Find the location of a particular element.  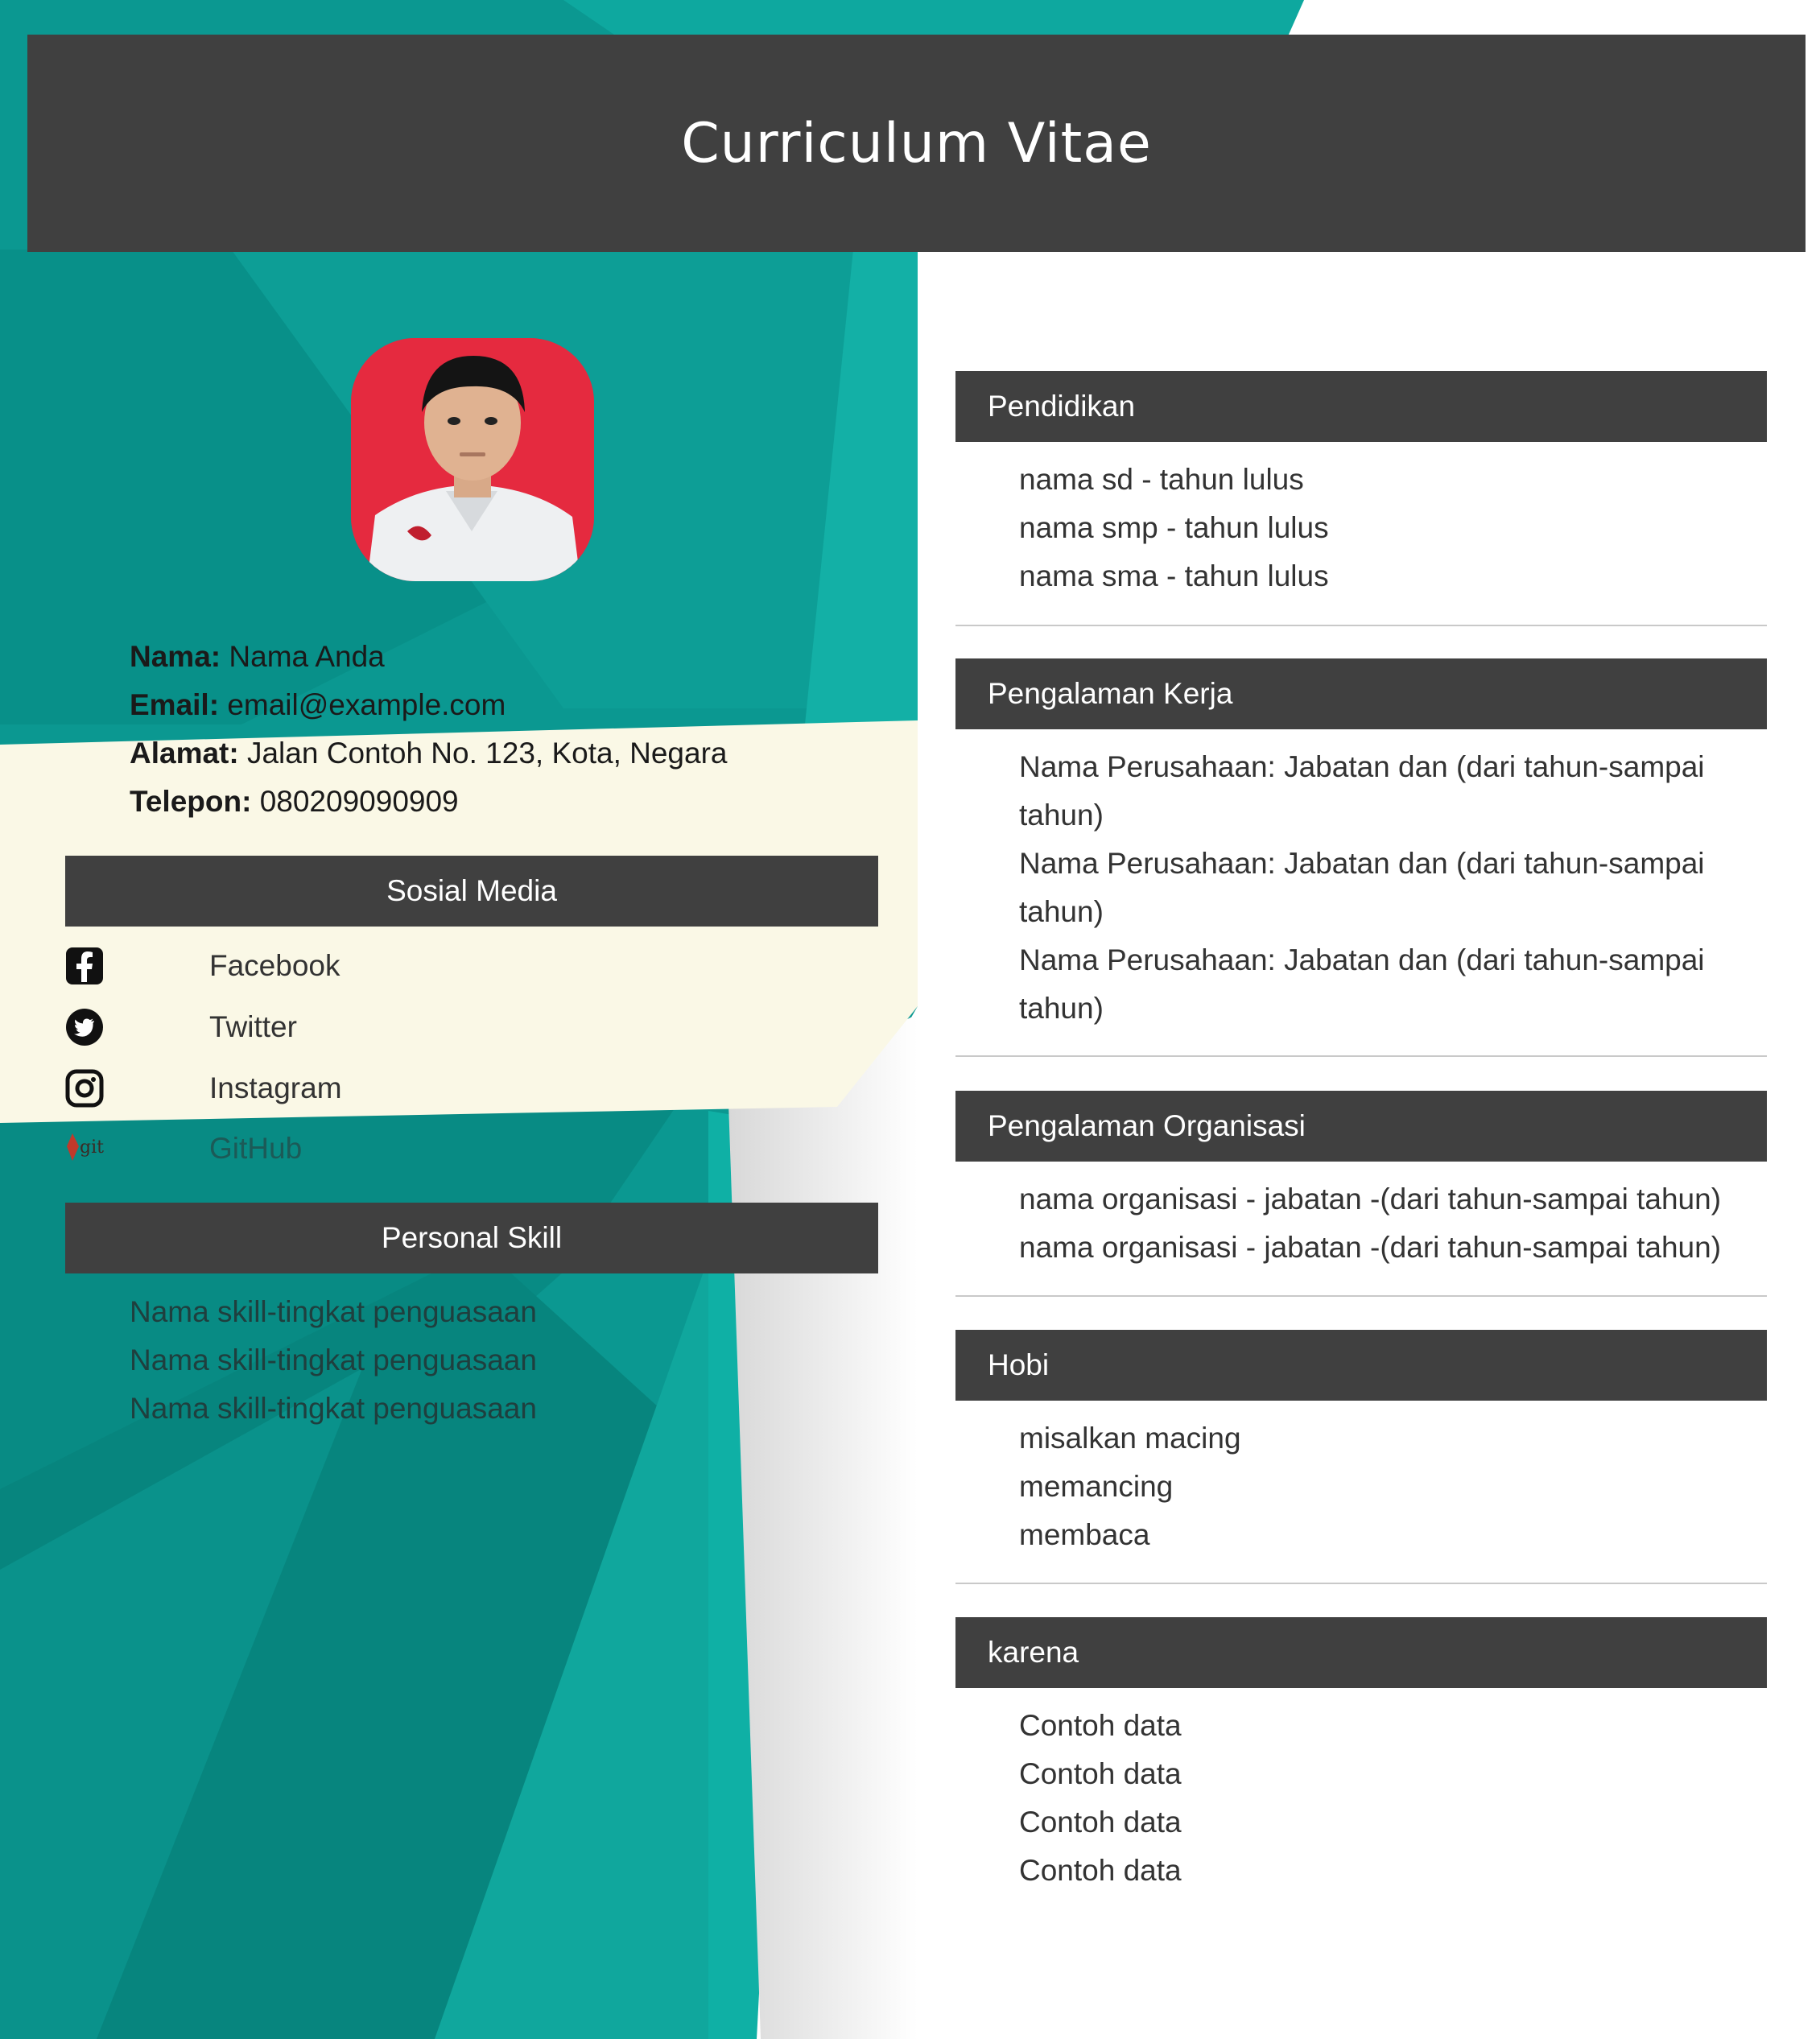

social-item-instagram: Instagram is located at coordinates (426, 1088).